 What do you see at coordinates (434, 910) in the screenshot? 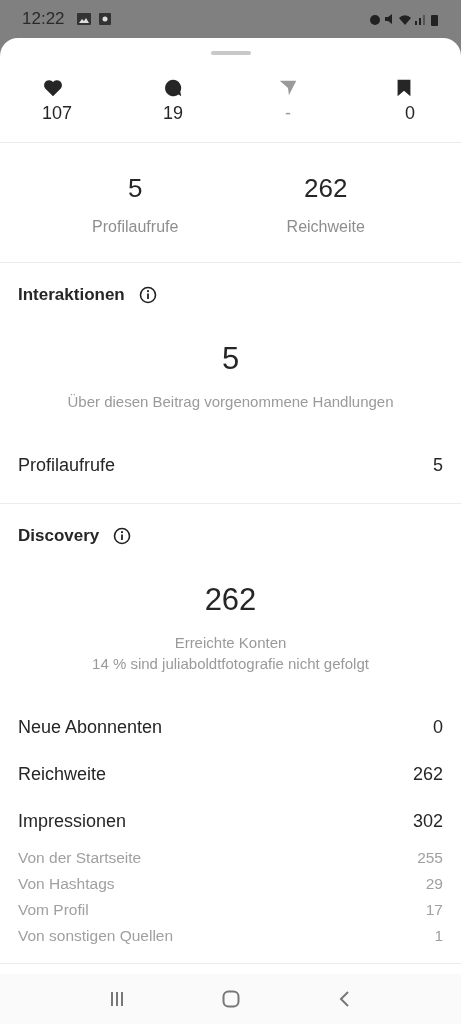
I see `metric-value: 17` at bounding box center [434, 910].